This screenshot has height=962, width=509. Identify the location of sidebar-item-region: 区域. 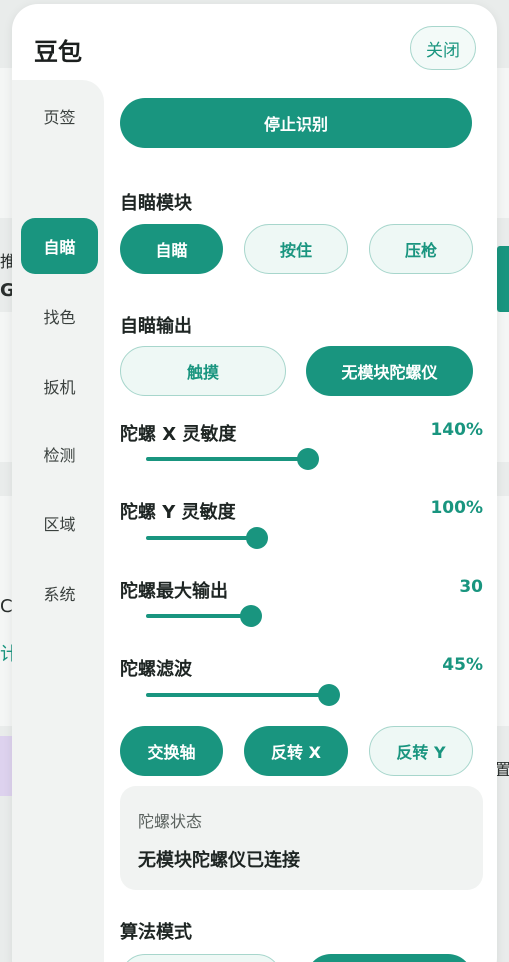
(59, 523).